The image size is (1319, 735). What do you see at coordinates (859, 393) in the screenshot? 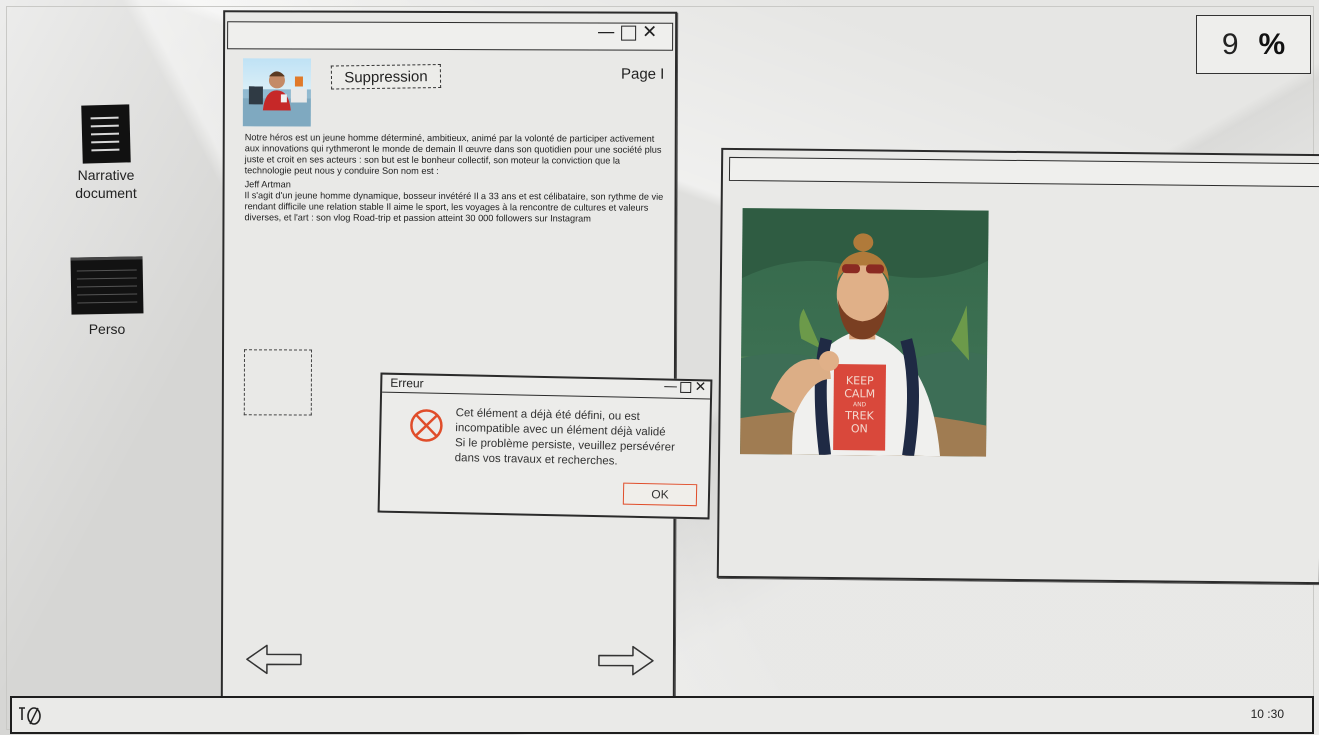
I see `shirt-text: CALM` at bounding box center [859, 393].